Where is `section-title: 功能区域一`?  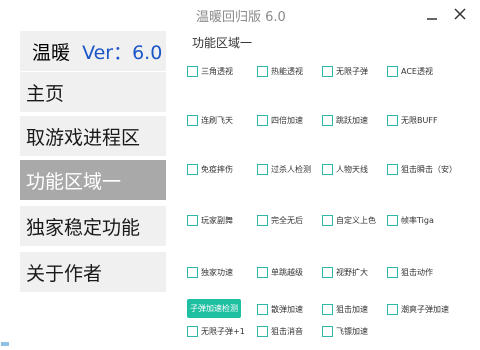
section-title: 功能区域一 is located at coordinates (222, 43).